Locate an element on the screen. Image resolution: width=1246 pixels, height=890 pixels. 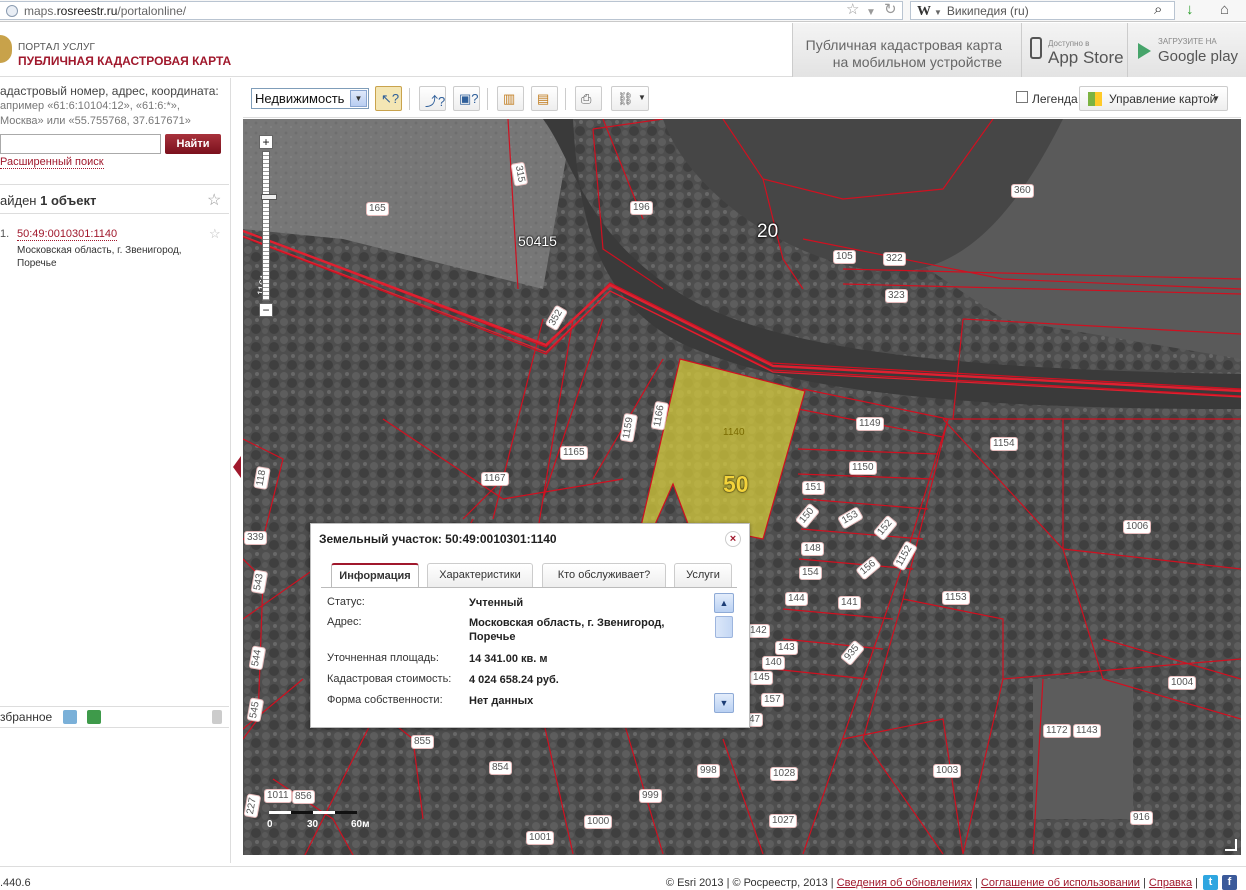
parcel-label: 999 is located at coordinates (650, 796).